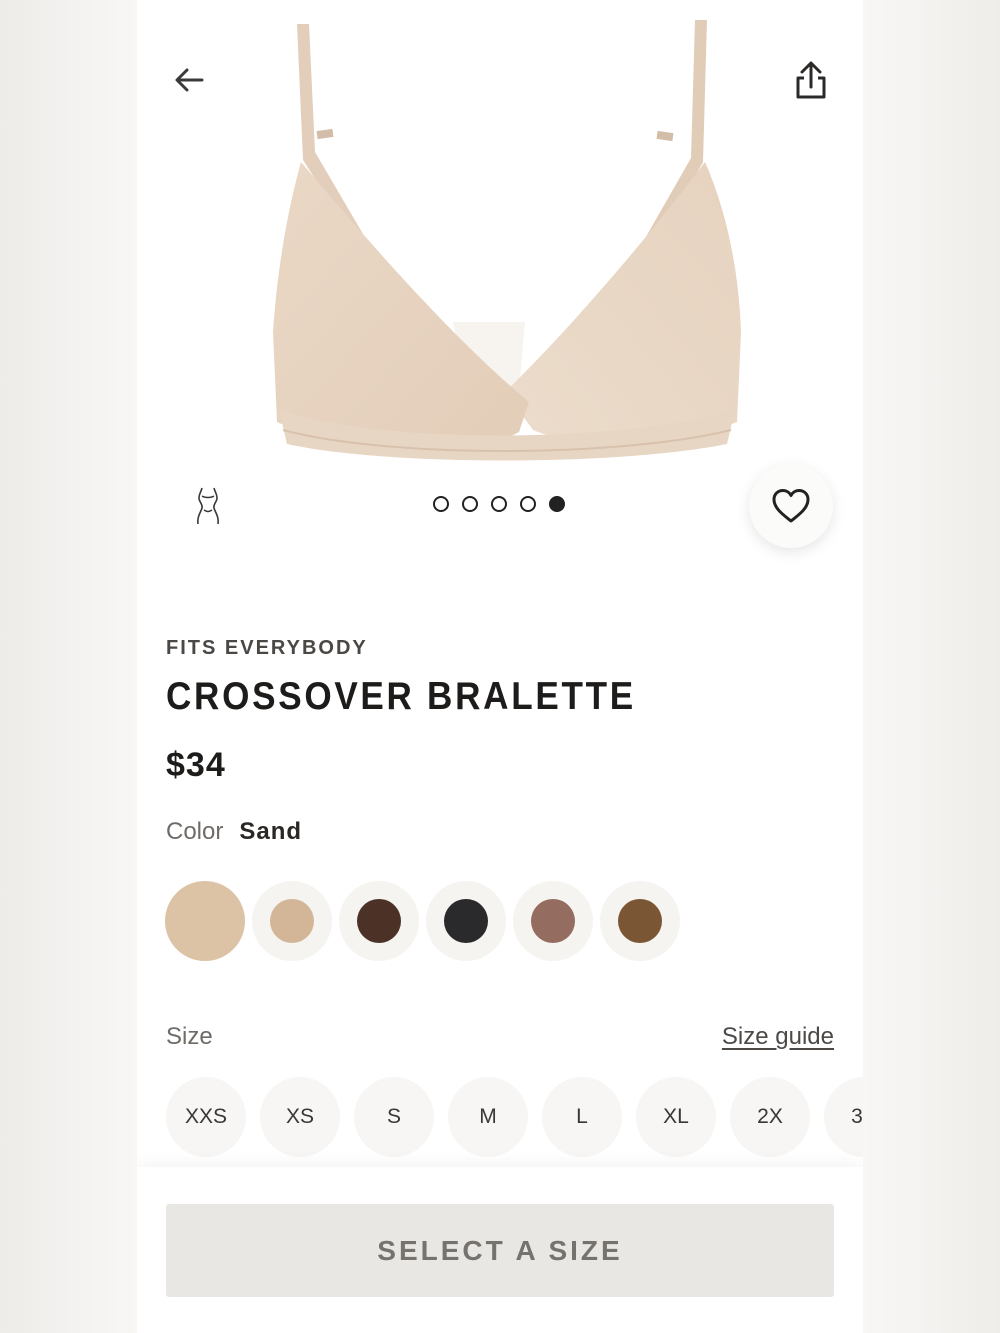  What do you see at coordinates (234, 832) in the screenshot?
I see `color-selection-header: Color Sand` at bounding box center [234, 832].